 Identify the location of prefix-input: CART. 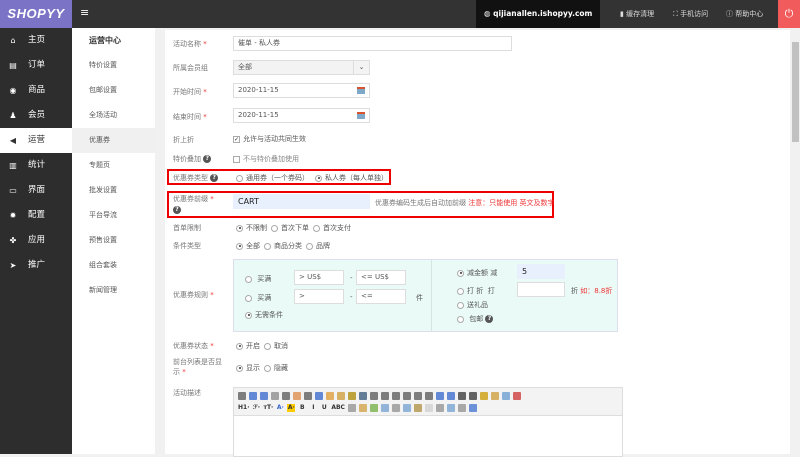
(301, 201).